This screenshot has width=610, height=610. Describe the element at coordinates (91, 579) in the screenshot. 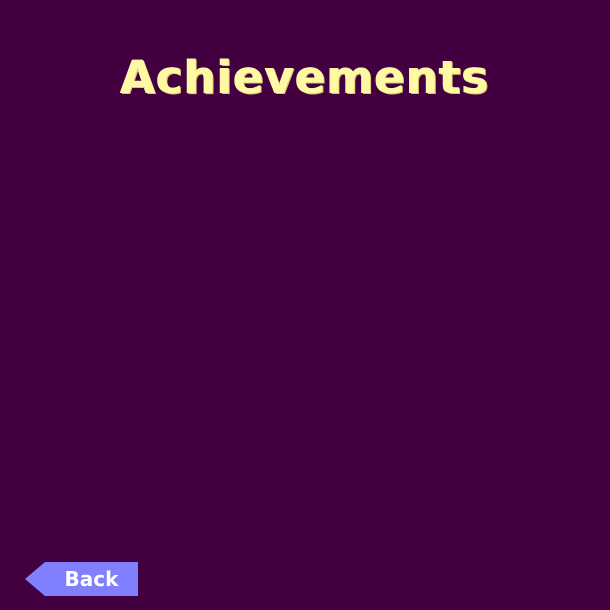

I see `back-button-label: Back` at that location.